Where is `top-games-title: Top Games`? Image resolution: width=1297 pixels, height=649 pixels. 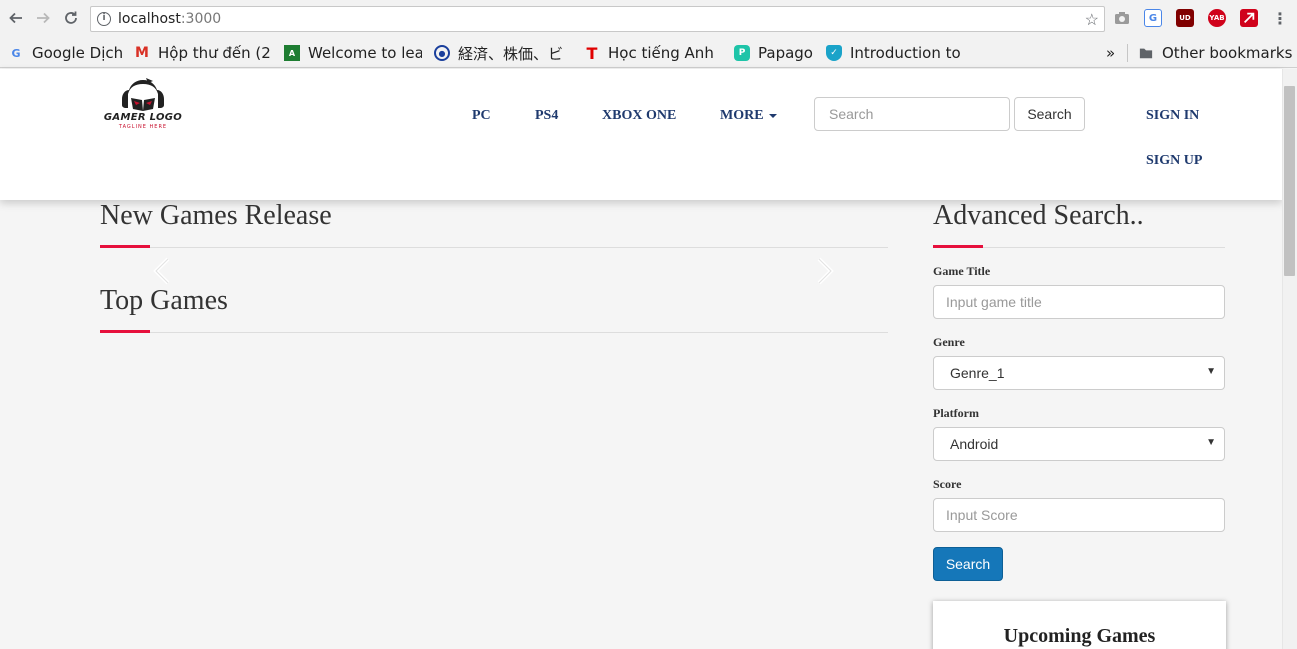
top-games-title: Top Games is located at coordinates (164, 300).